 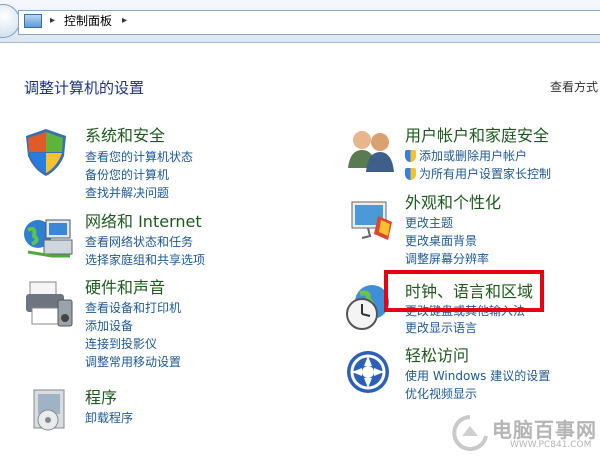 I want to click on category-title-user-accounts: 用户帐户和家庭安全, so click(x=477, y=136).